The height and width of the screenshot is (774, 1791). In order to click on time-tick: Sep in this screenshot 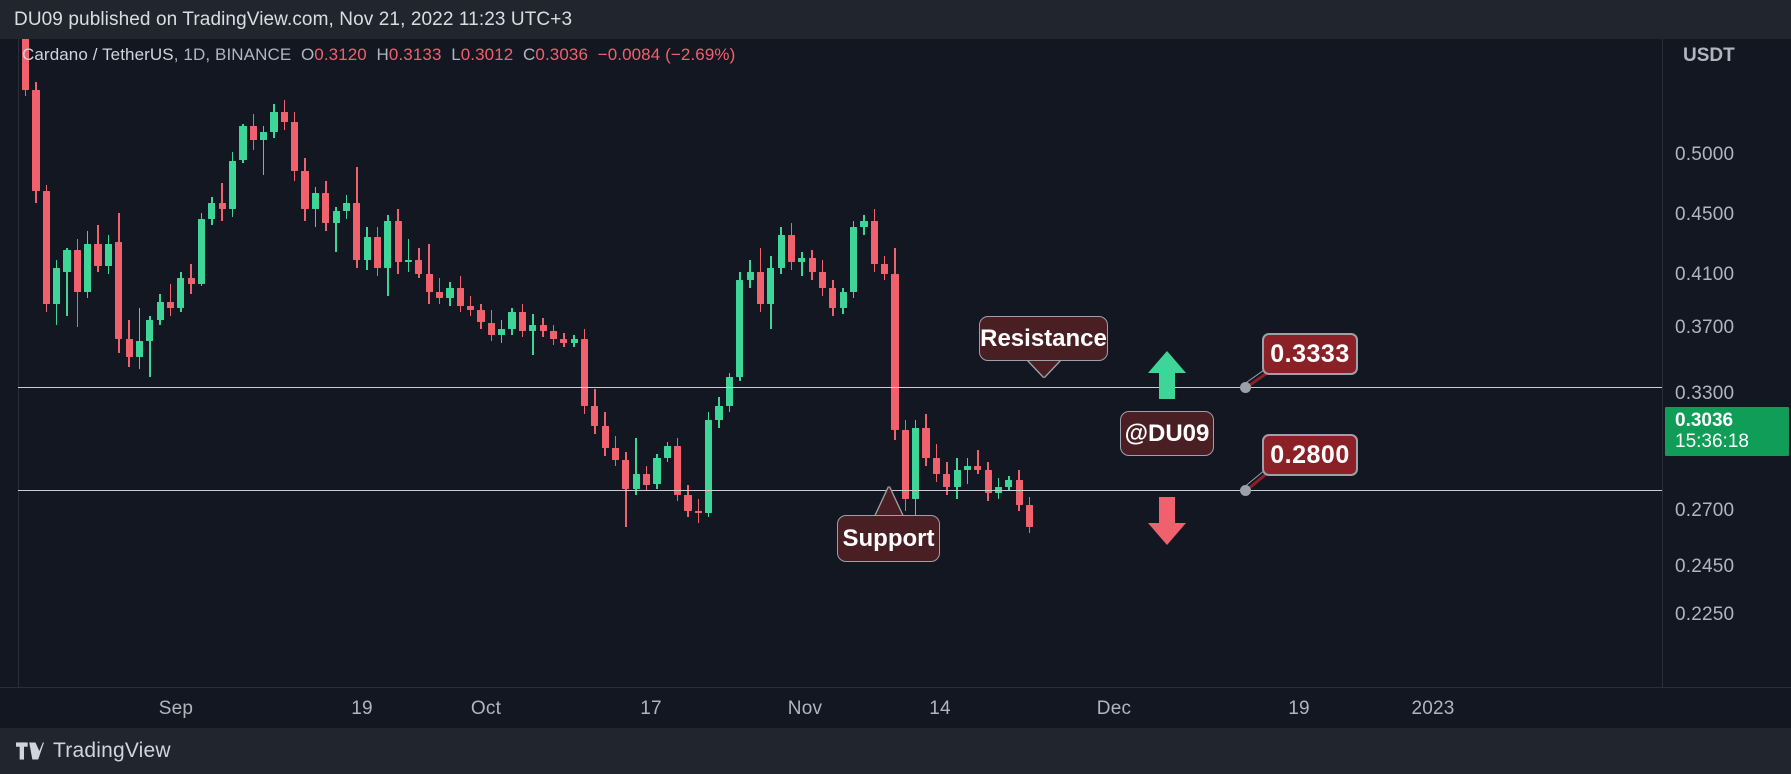, I will do `click(176, 708)`.